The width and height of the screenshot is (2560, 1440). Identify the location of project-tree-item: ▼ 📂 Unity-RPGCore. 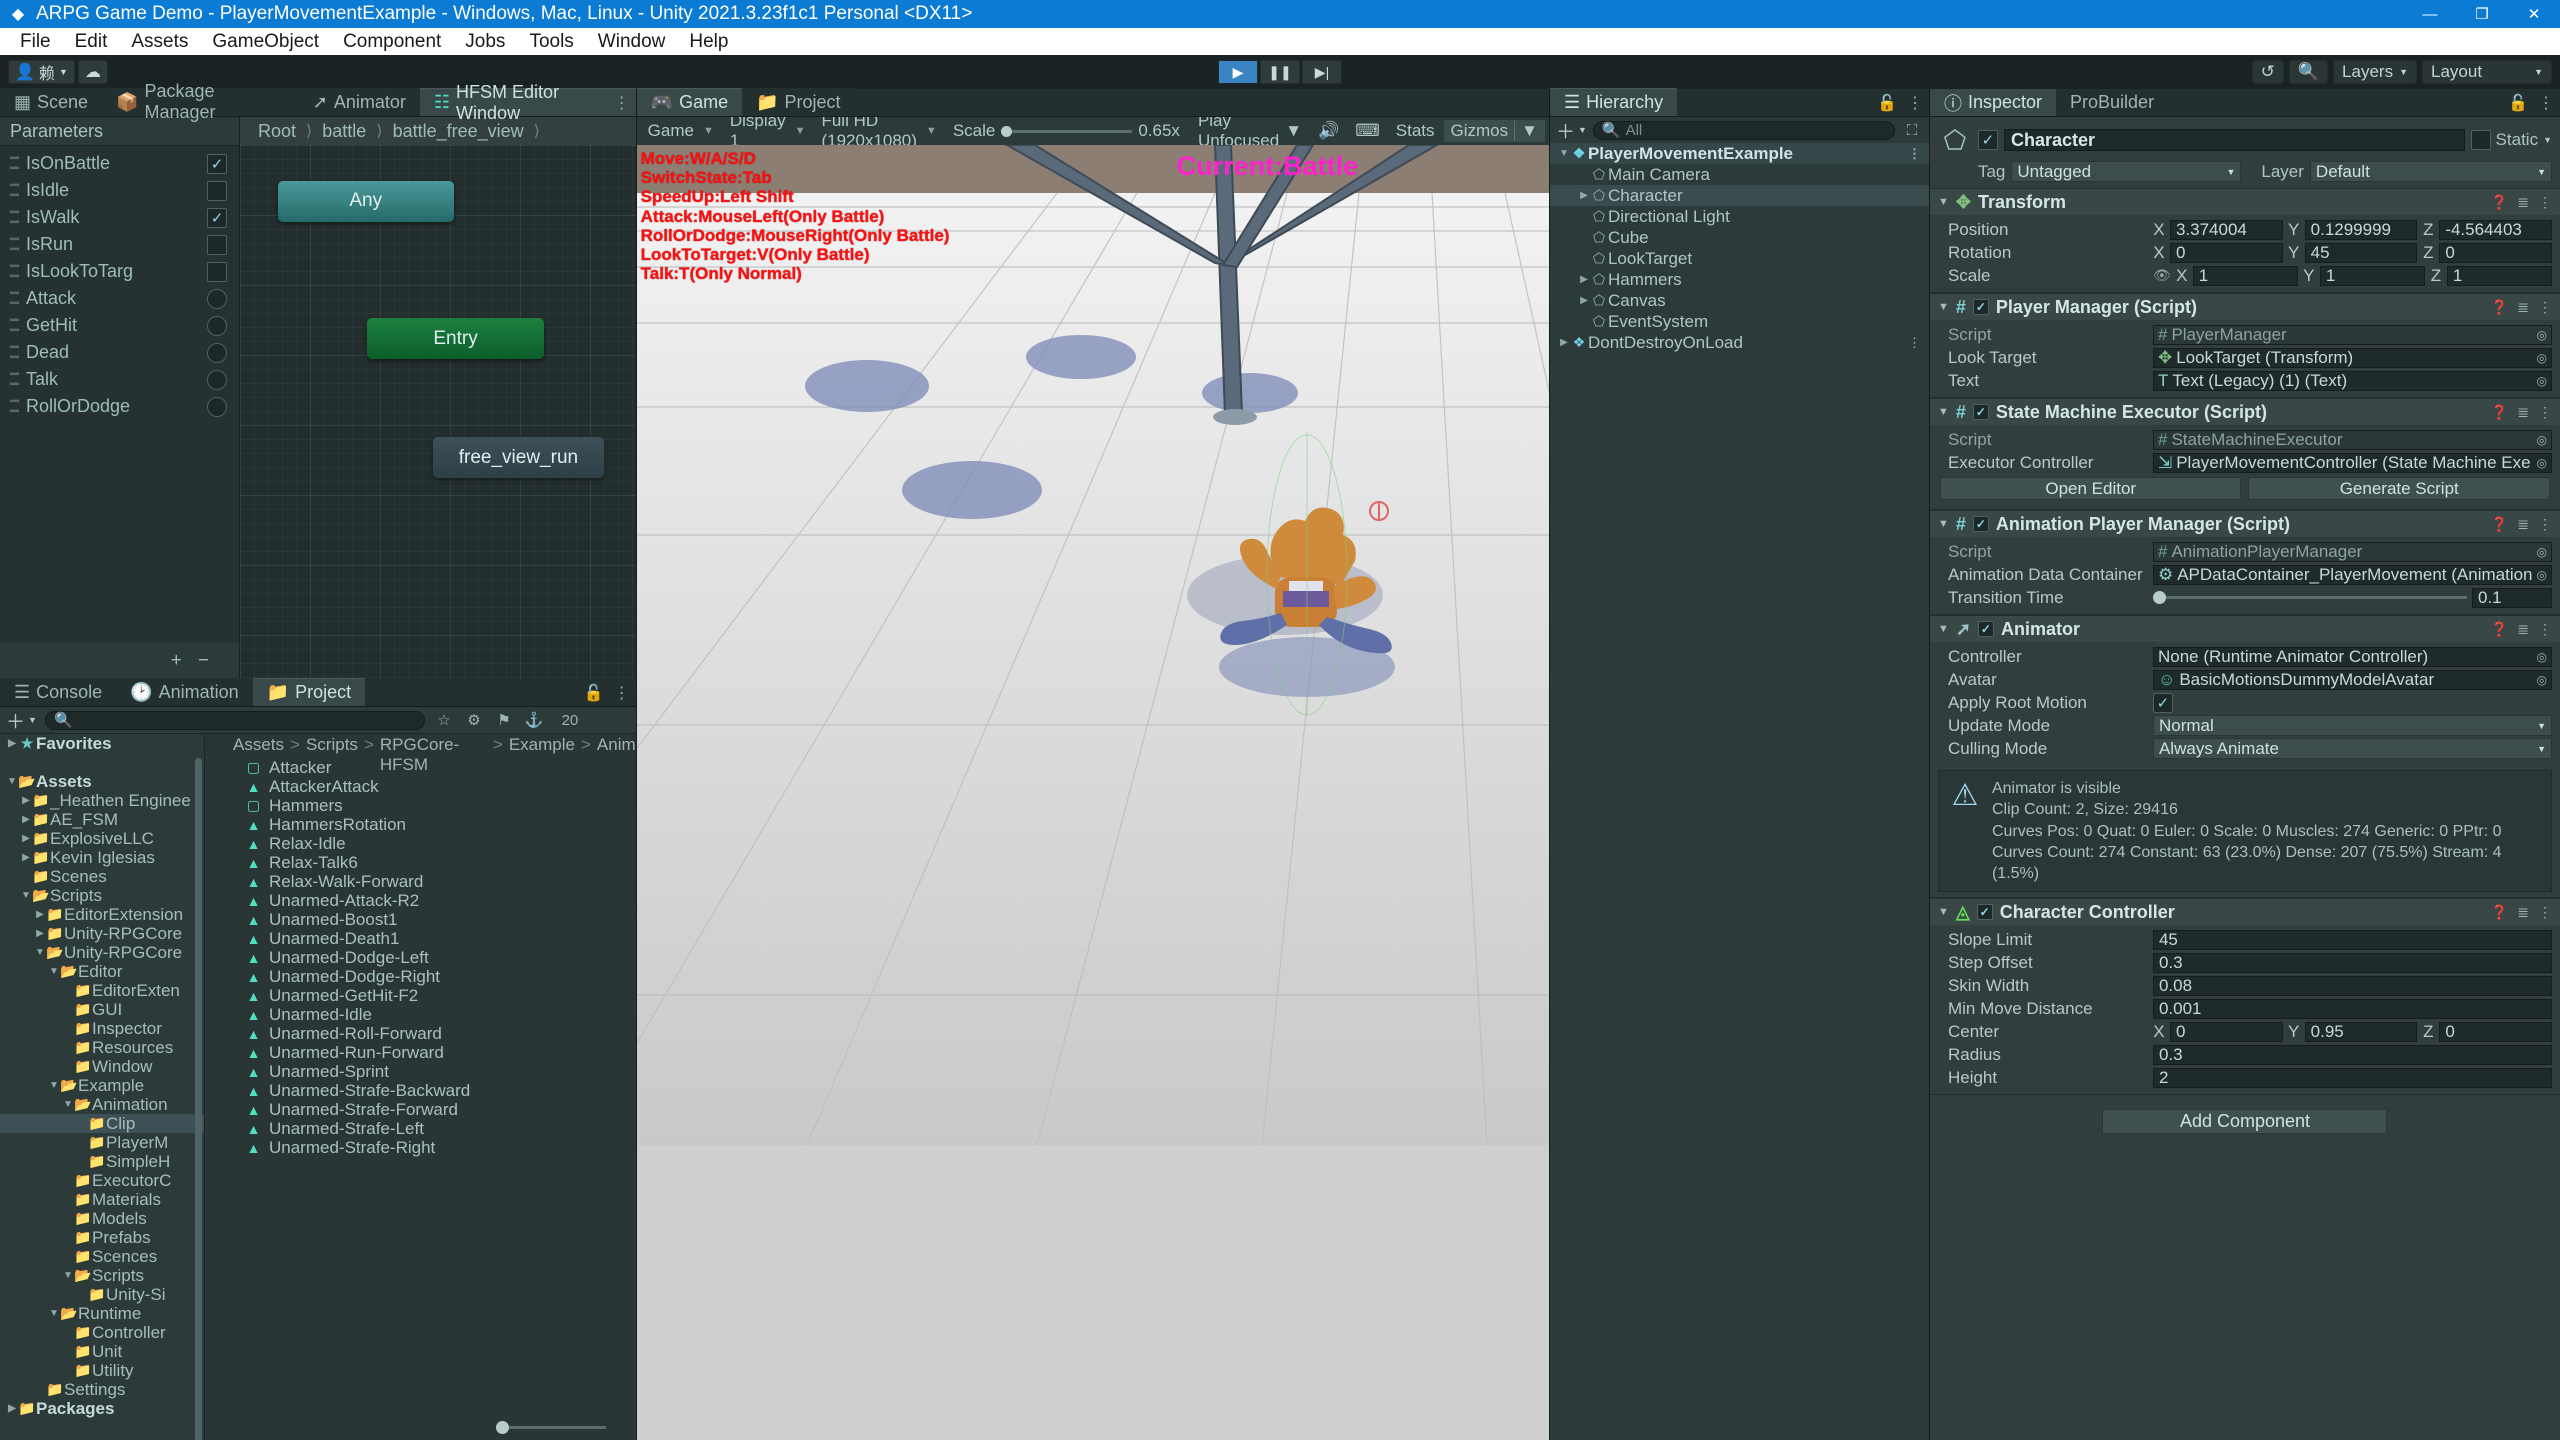
(102, 952).